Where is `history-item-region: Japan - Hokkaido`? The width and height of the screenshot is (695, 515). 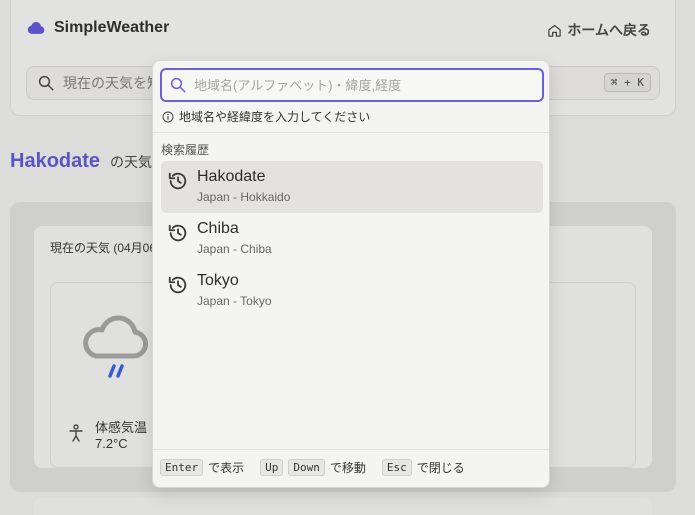 history-item-region: Japan - Hokkaido is located at coordinates (244, 197).